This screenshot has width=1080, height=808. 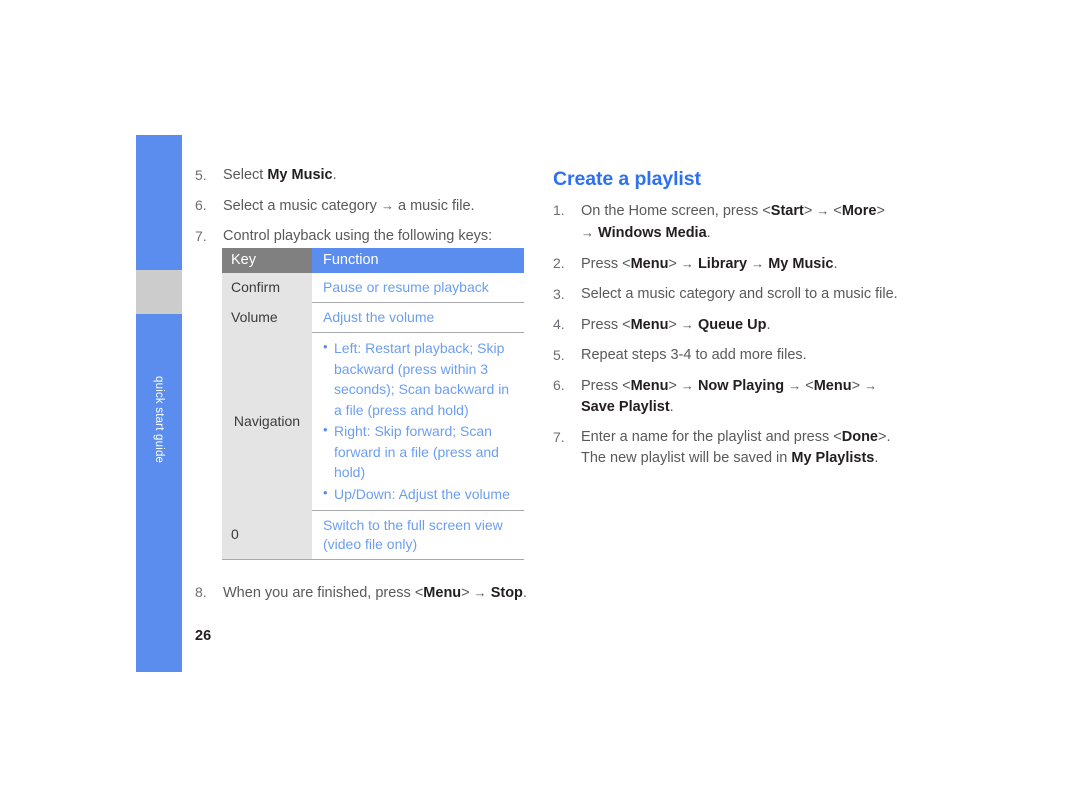 What do you see at coordinates (267, 317) in the screenshot?
I see `table-cell-key: Volume` at bounding box center [267, 317].